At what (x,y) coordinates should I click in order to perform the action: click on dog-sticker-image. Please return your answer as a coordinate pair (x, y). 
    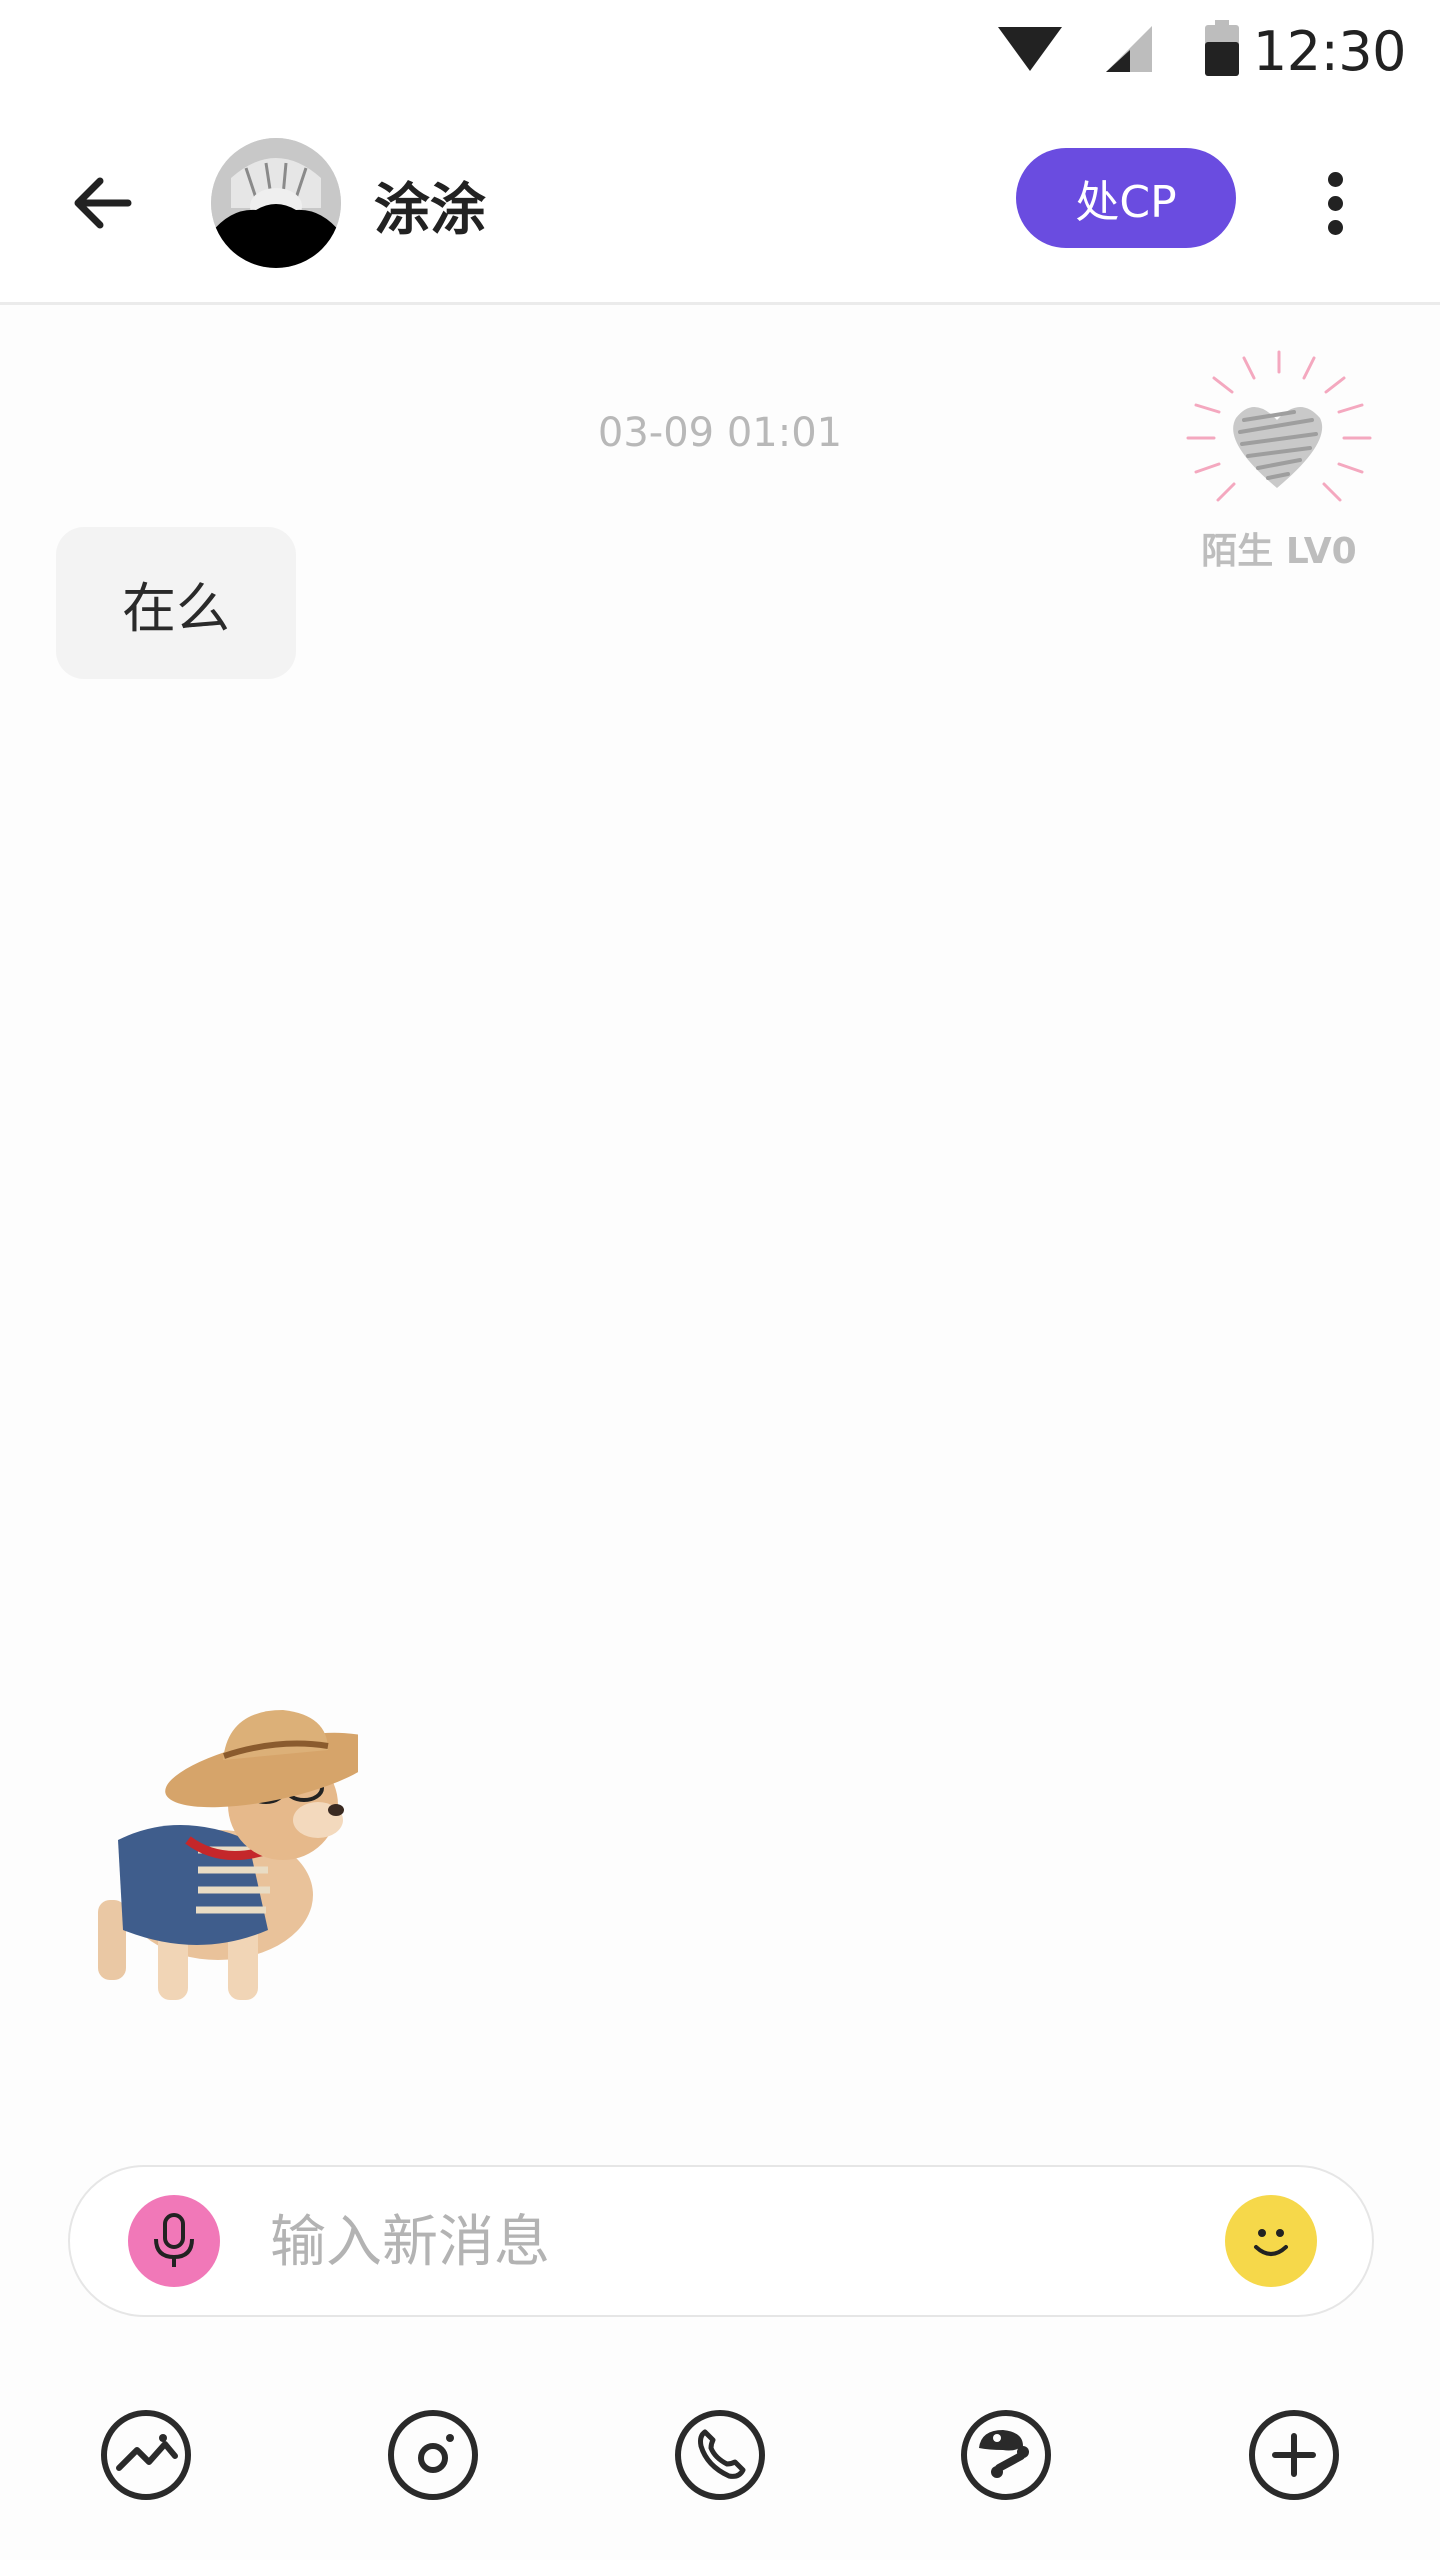
    Looking at the image, I should click on (229, 1850).